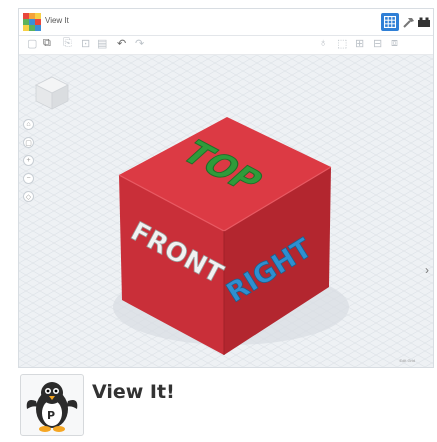 This screenshot has height=442, width=437. Describe the element at coordinates (226, 22) in the screenshot. I see `top-bar: View It` at that location.